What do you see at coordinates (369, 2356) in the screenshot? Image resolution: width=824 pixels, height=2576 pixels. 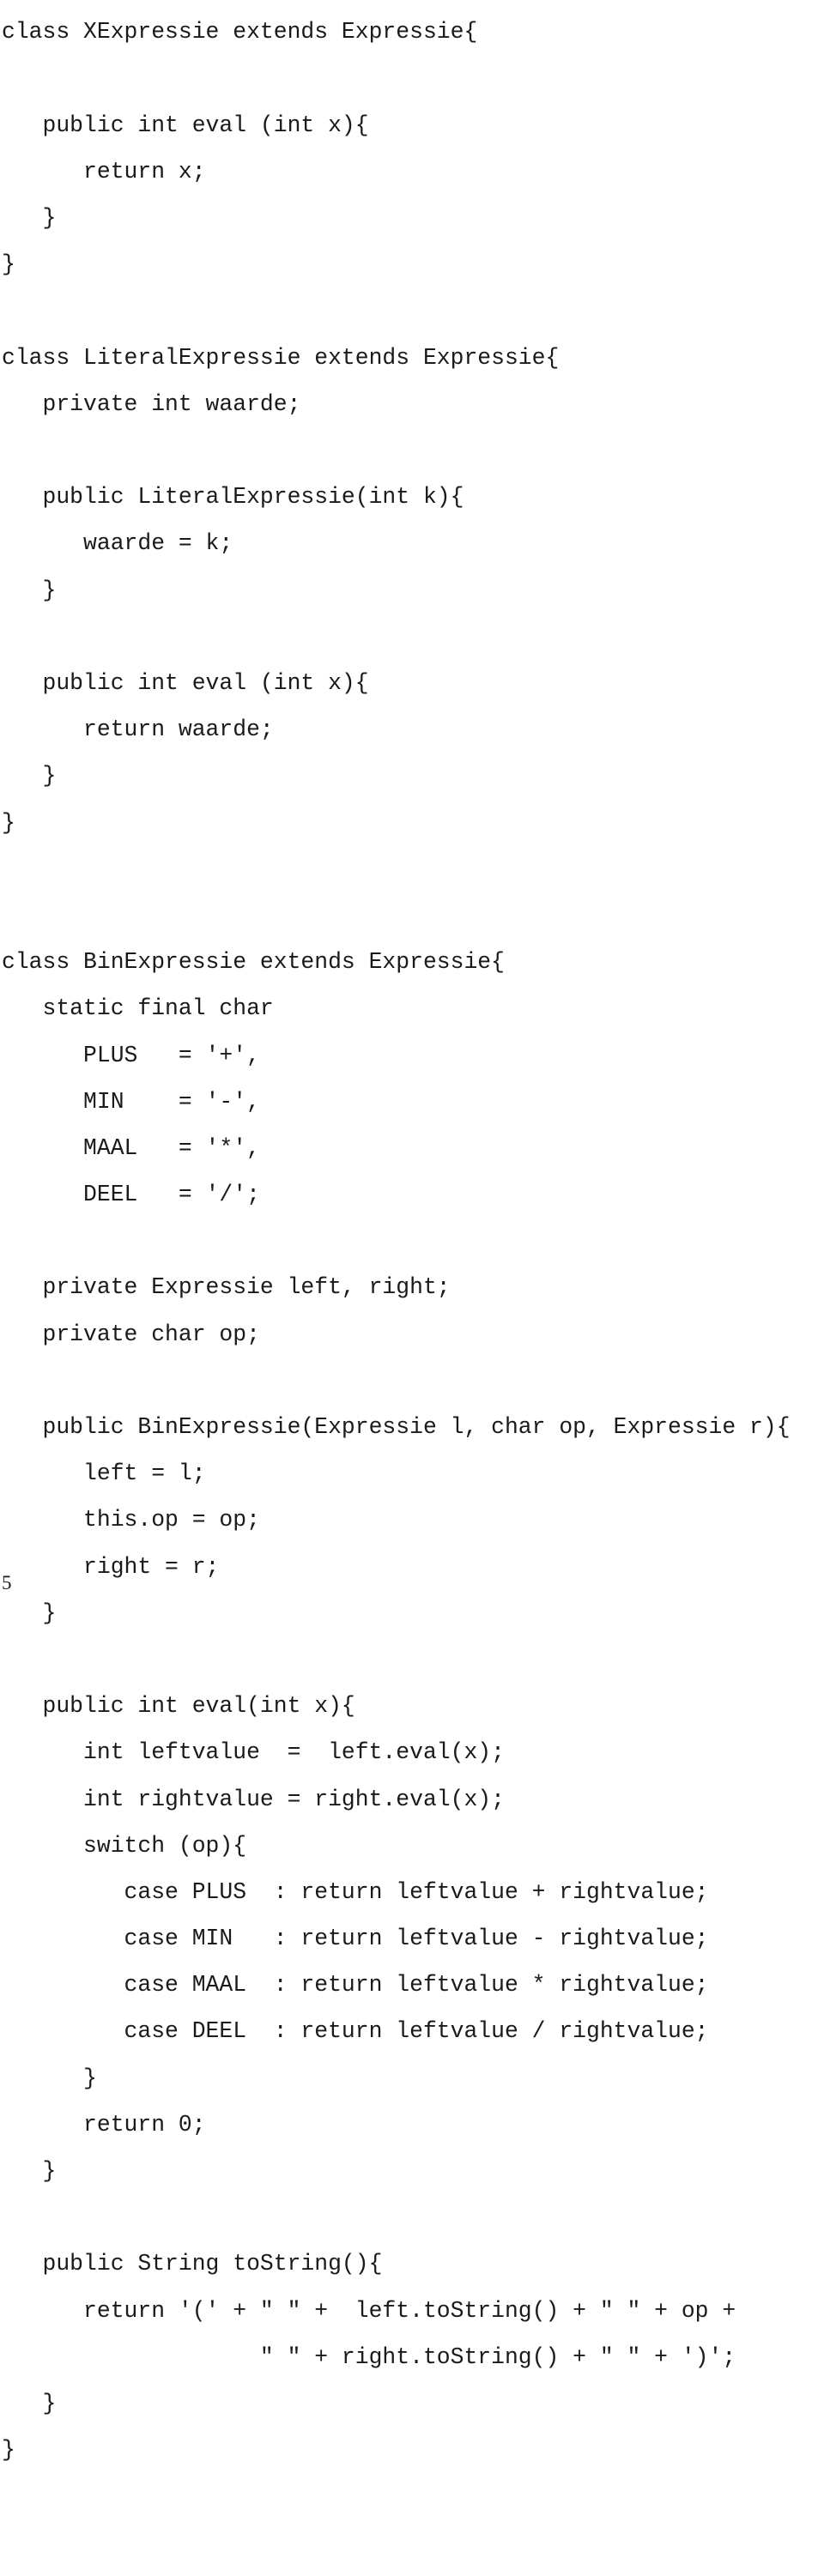 I see `code-line: " " + right.toString() + " " + ')';` at bounding box center [369, 2356].